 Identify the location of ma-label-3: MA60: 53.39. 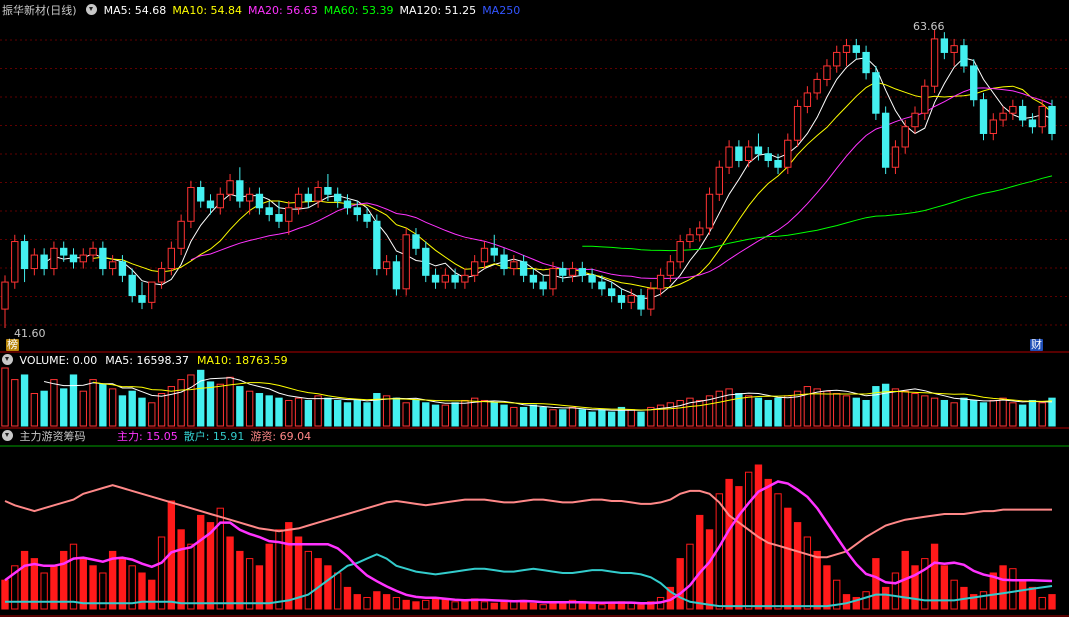
(358, 10).